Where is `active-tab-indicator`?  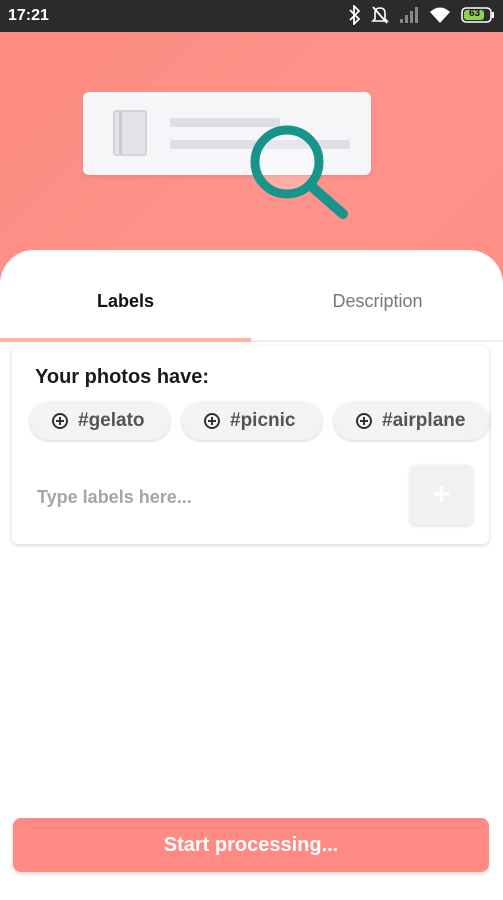
active-tab-indicator is located at coordinates (125, 340).